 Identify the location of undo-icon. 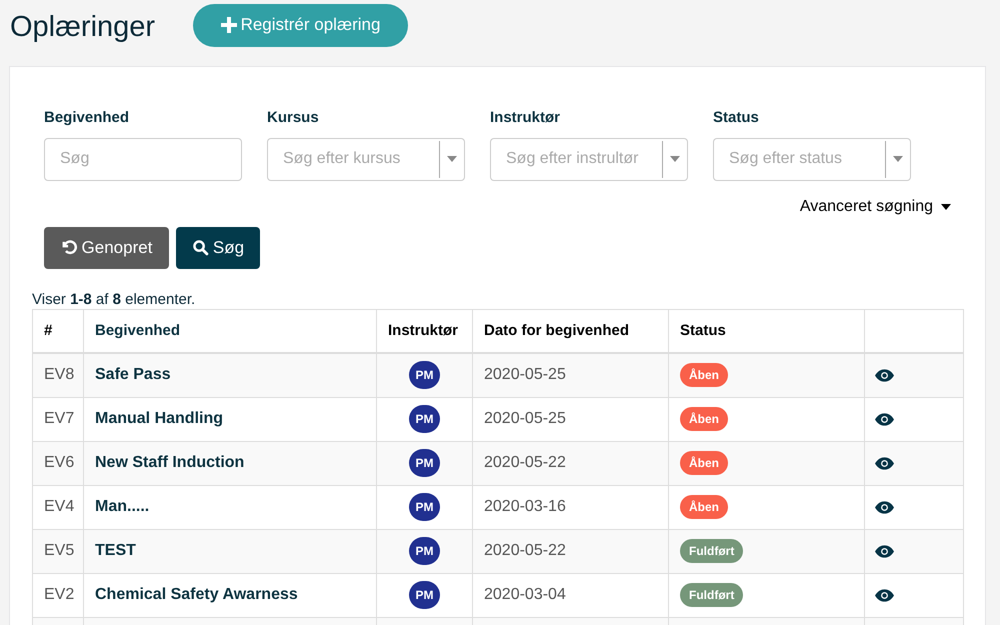
(69, 247).